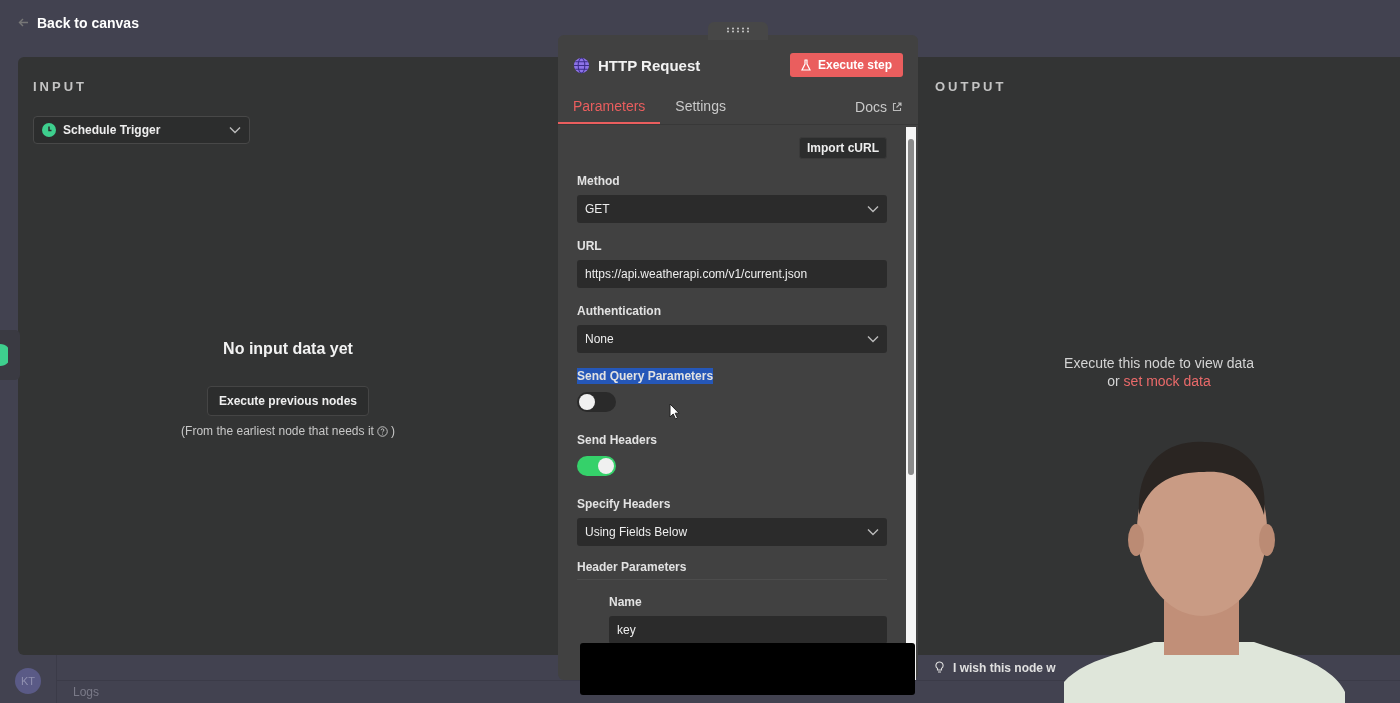  I want to click on execute-previous-button: Execute previous nodes, so click(287, 401).